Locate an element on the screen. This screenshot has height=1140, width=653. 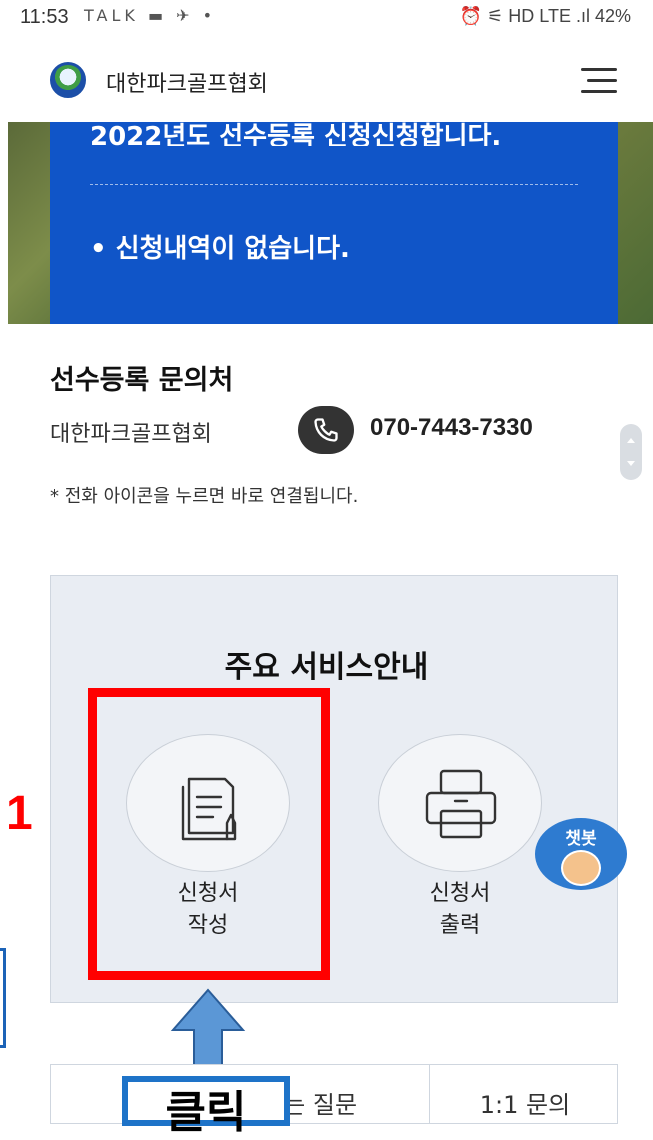
phone-icon is located at coordinates (326, 430).